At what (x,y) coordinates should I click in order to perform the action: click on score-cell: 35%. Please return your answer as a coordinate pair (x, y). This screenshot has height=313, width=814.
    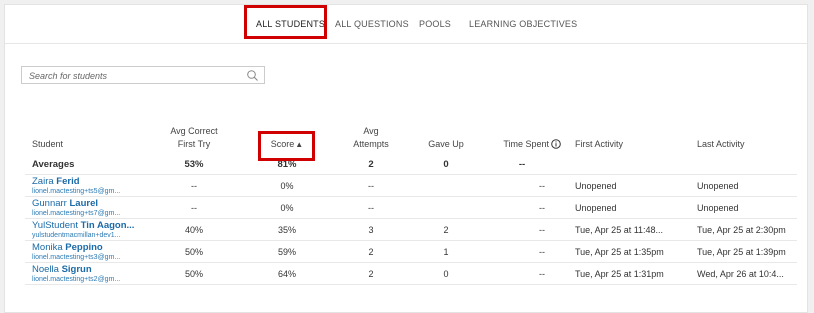
    Looking at the image, I should click on (287, 229).